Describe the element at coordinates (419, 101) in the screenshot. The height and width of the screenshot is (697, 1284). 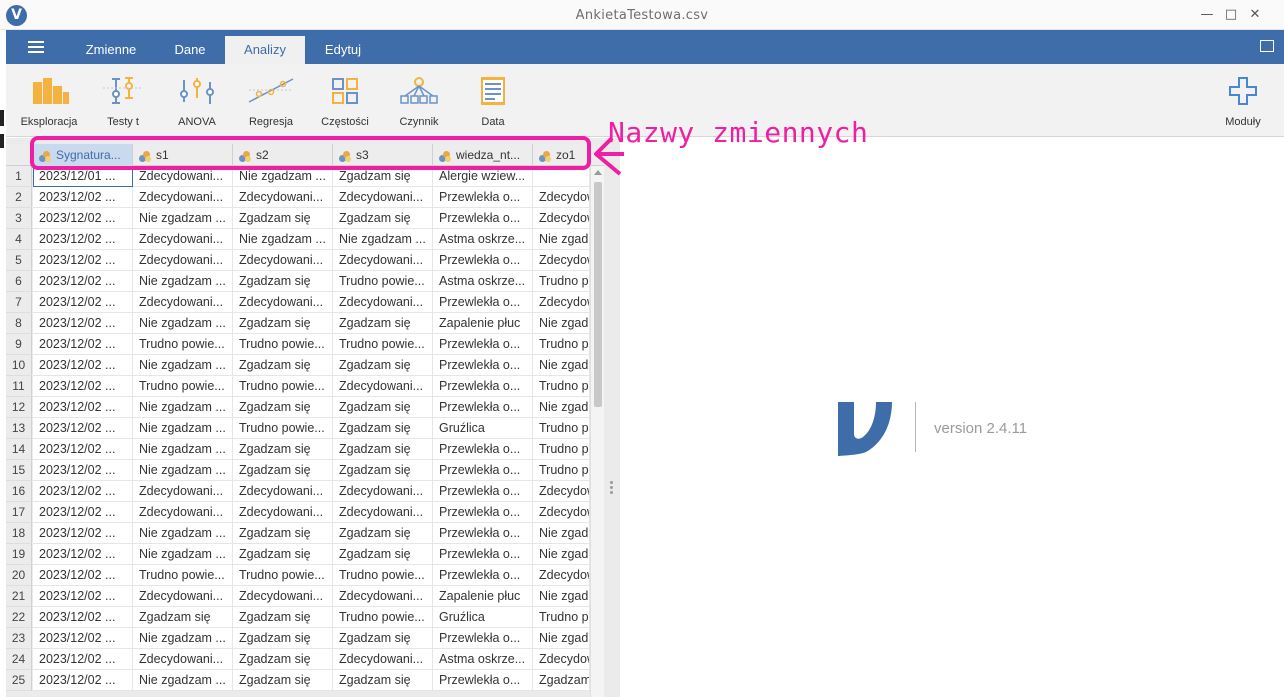
I see `factor-button: Czynnik` at that location.